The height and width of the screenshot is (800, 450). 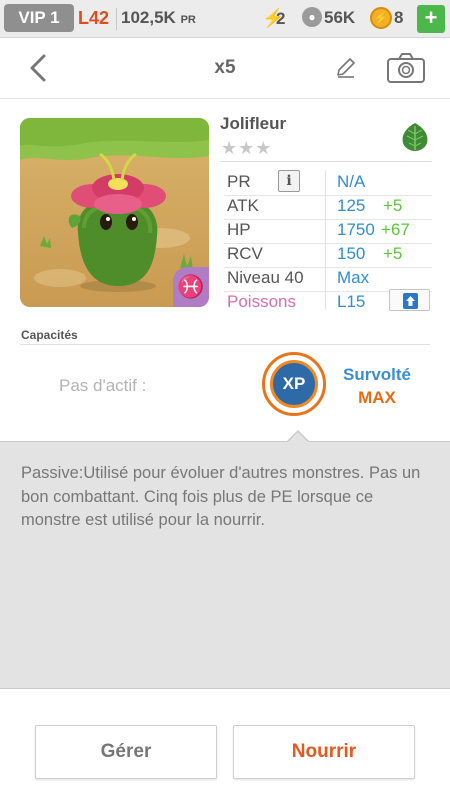 What do you see at coordinates (353, 277) in the screenshot?
I see `stat-value-level: Max` at bounding box center [353, 277].